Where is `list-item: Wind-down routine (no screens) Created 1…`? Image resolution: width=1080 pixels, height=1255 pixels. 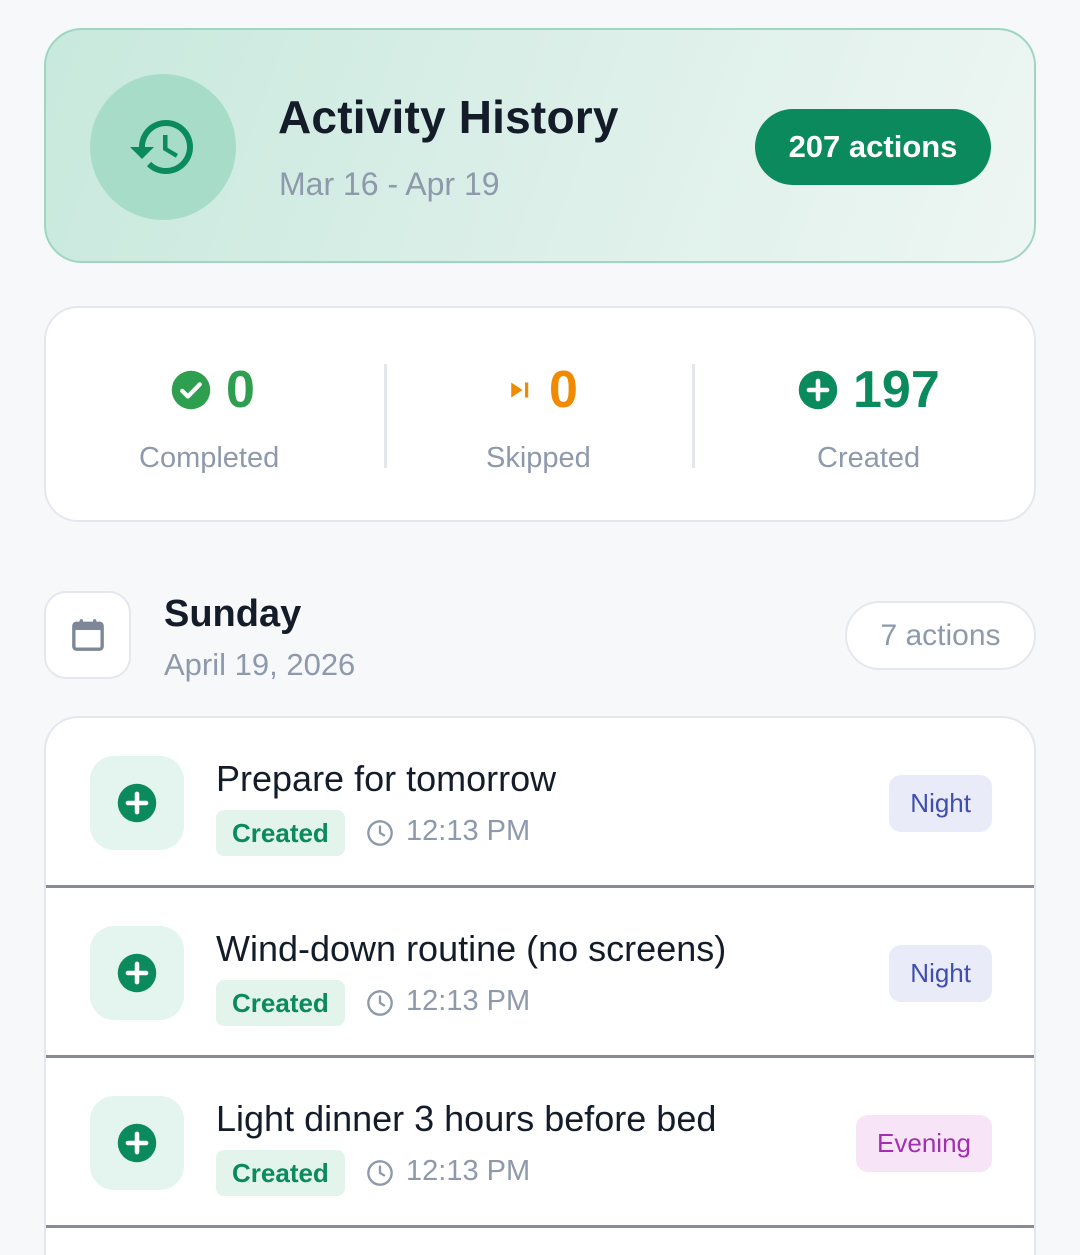 list-item: Wind-down routine (no screens) Created 1… is located at coordinates (540, 973).